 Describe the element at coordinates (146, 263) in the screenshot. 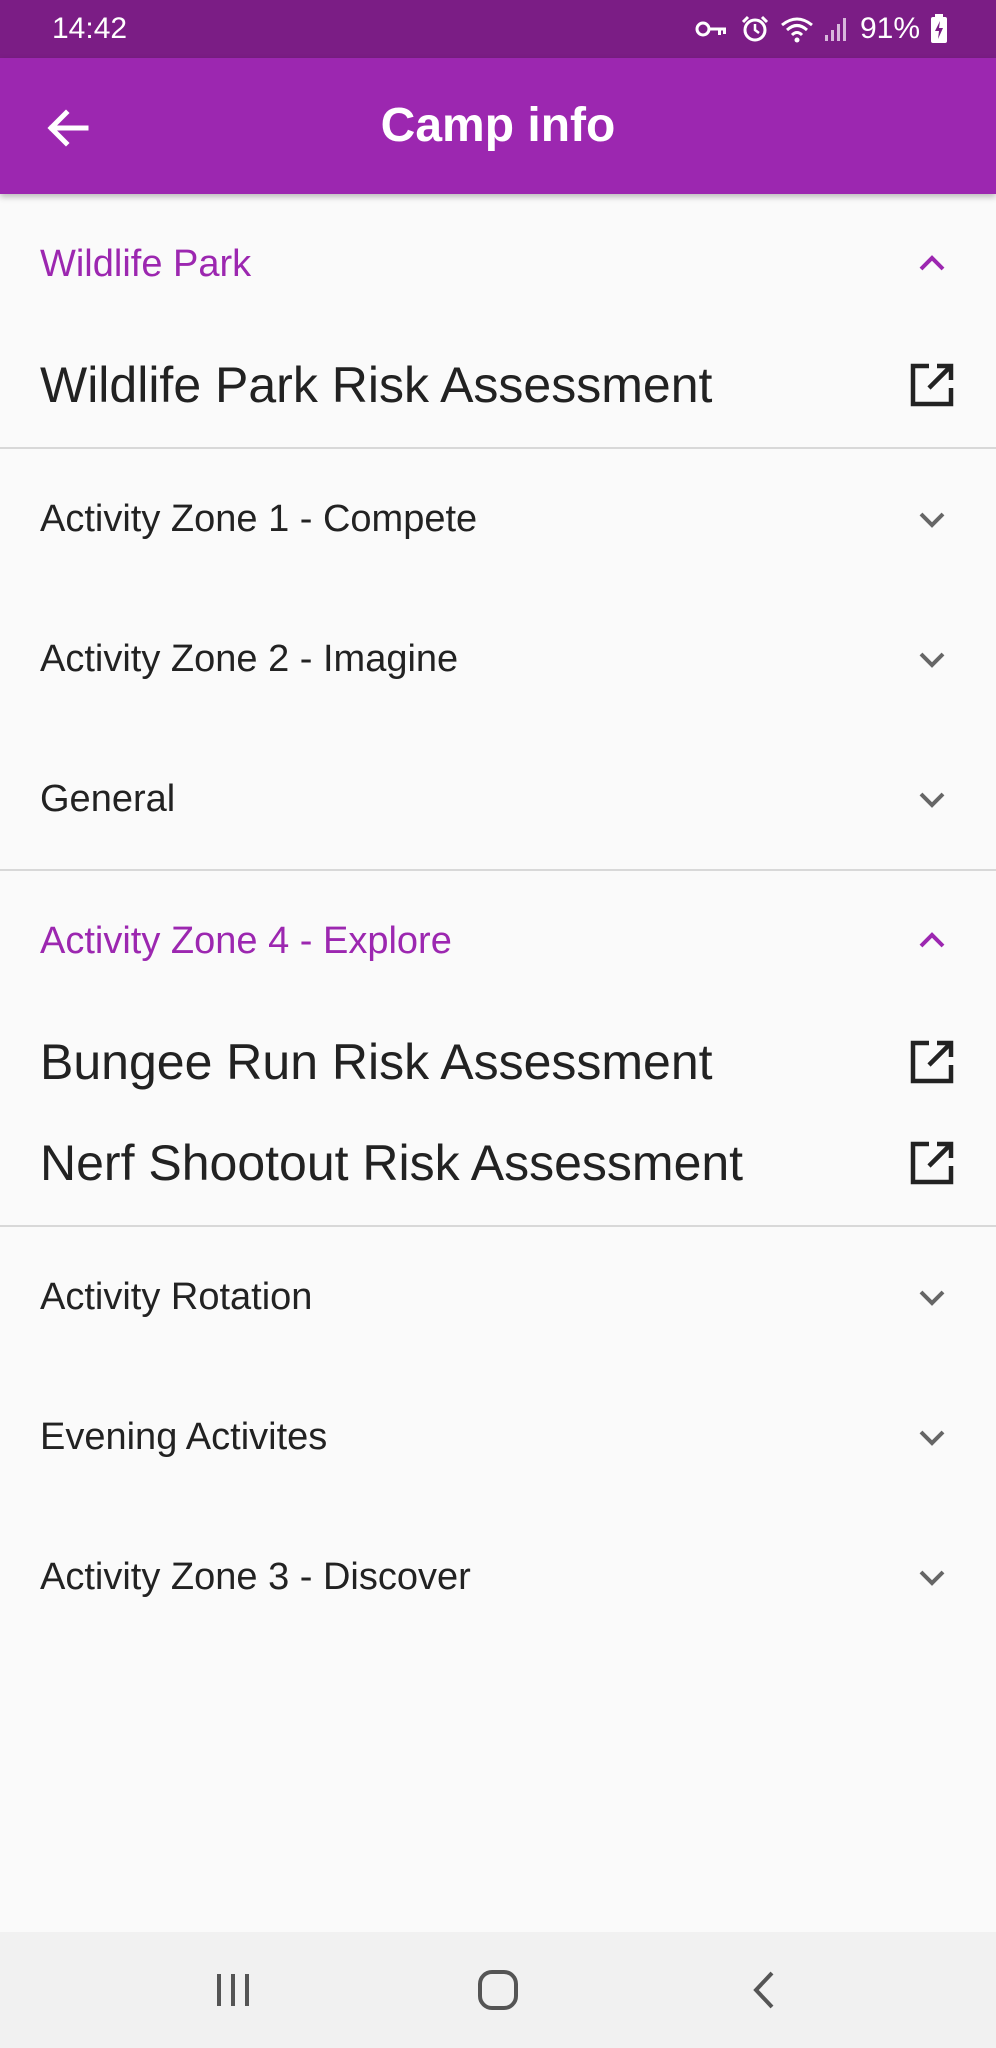

I see `panel-title: Wildlife Park` at that location.